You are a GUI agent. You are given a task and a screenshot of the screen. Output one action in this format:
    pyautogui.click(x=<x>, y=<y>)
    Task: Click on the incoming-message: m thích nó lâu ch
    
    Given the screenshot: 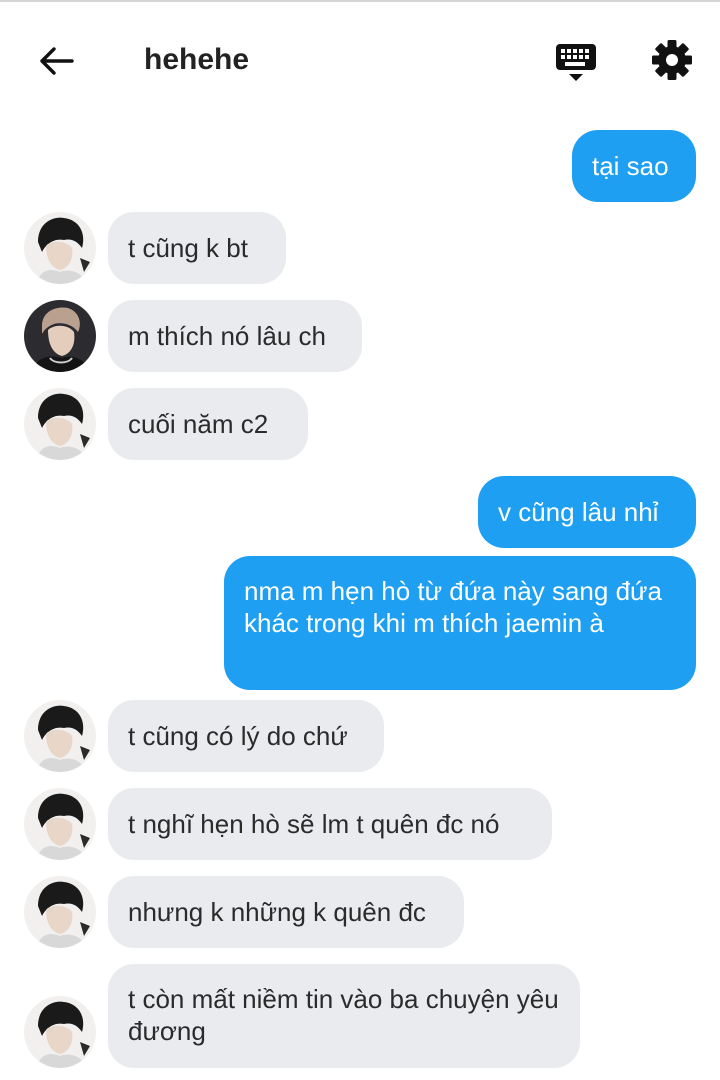 What is the action you would take?
    pyautogui.click(x=235, y=336)
    